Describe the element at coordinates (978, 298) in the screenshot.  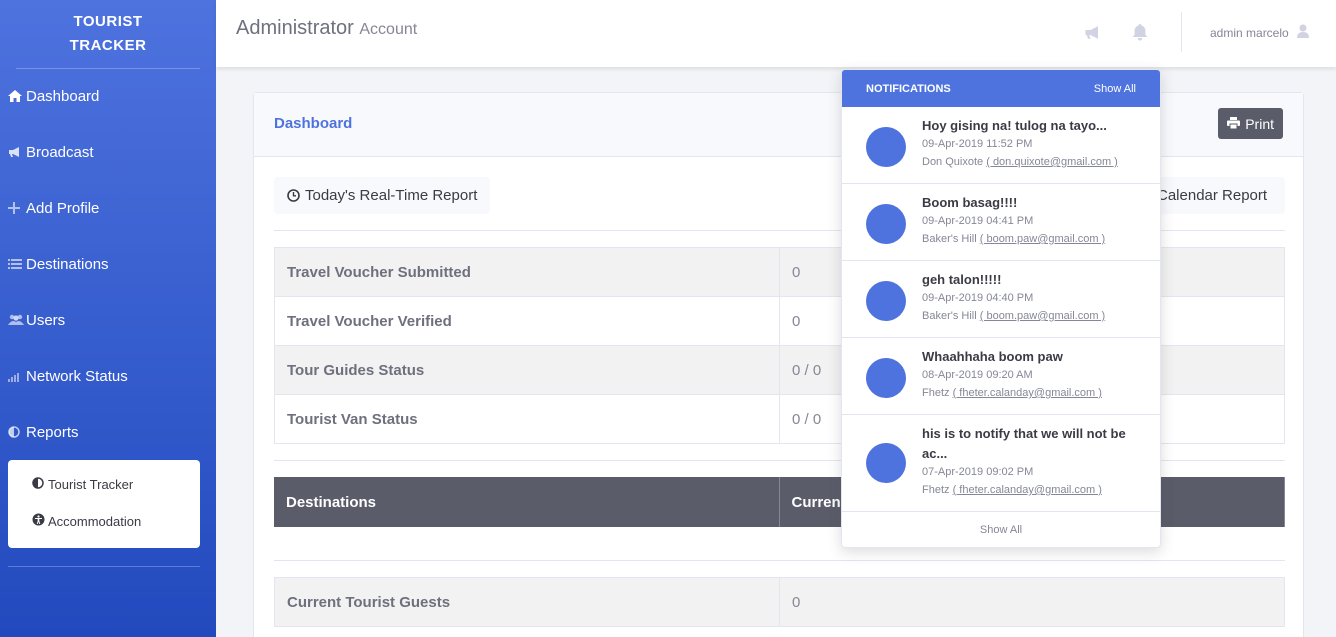
I see `notification-time: 09-Apr-2019 04:40 PM` at that location.